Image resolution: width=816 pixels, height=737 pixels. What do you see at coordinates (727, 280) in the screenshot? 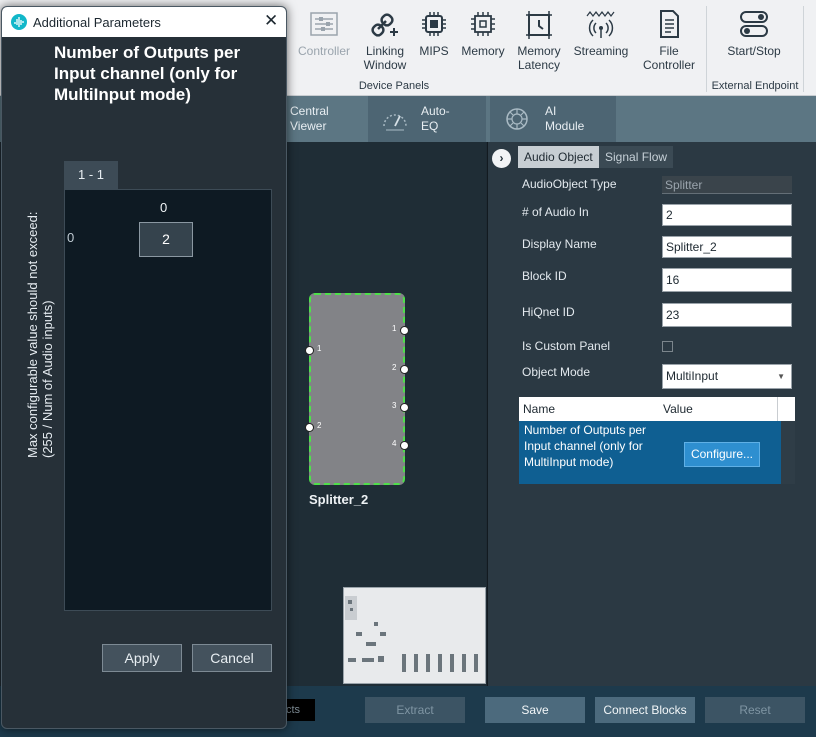
I see `block-id-field: 16` at bounding box center [727, 280].